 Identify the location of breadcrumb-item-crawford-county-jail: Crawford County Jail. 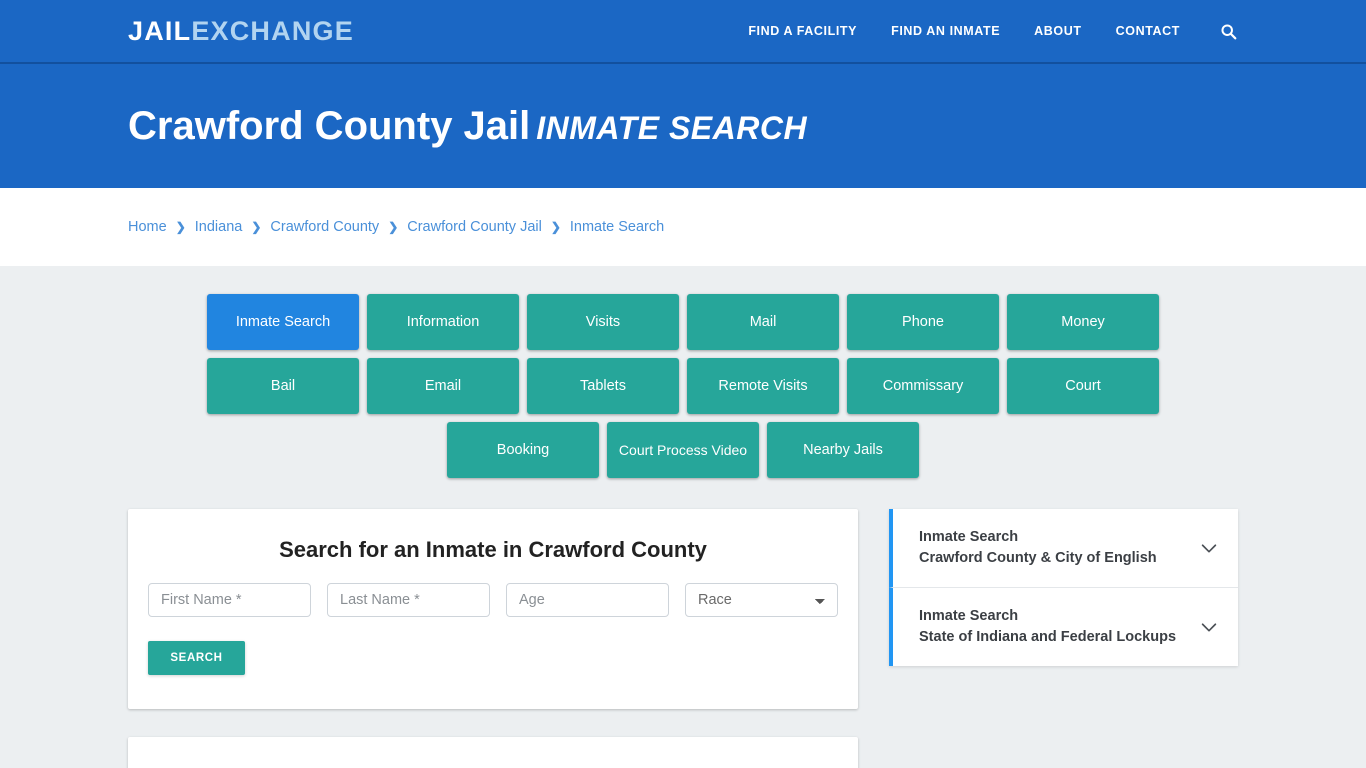
(474, 227).